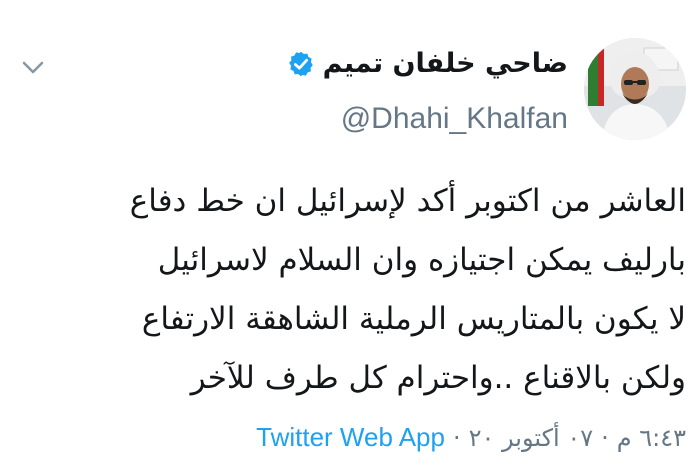 The width and height of the screenshot is (700, 476). What do you see at coordinates (407, 201) in the screenshot?
I see `tweet-text-line: العاشر من اكتوبر أكد لإسرائيل ان خط دفاع` at bounding box center [407, 201].